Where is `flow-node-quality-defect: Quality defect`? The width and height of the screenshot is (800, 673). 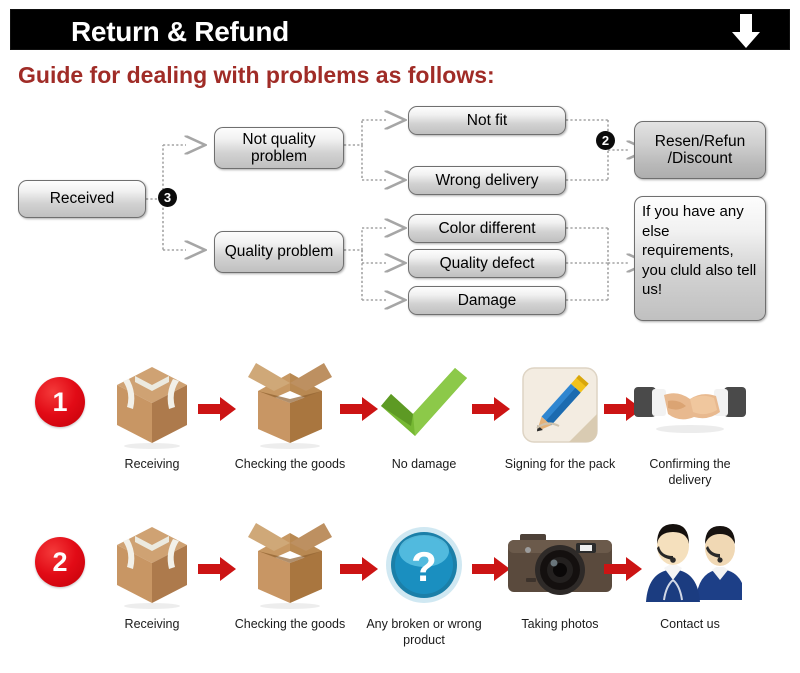 flow-node-quality-defect: Quality defect is located at coordinates (487, 263).